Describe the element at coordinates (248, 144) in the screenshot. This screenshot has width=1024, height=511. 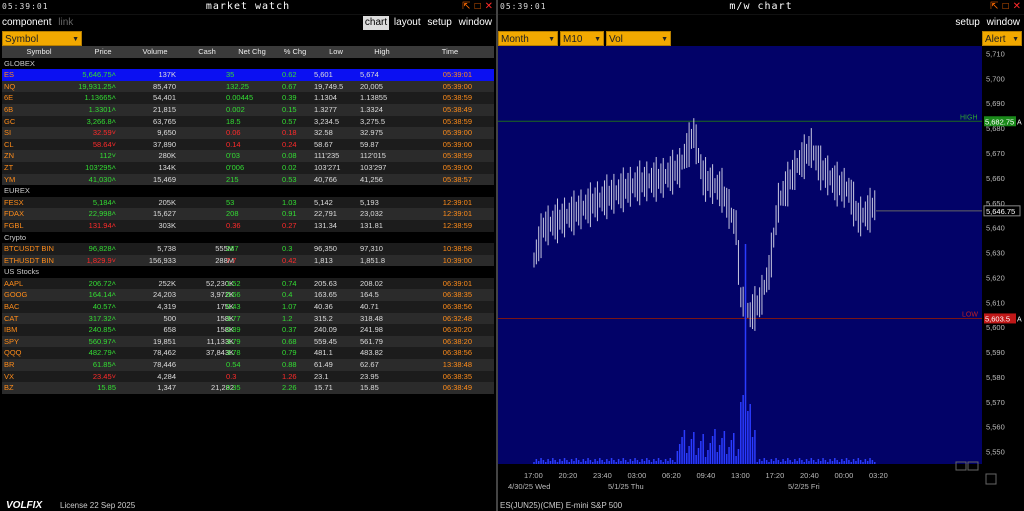
I see `table-row: CL 58.64˅ 37,890 0.14 0.24 58.67 59.87 05:39:00` at that location.